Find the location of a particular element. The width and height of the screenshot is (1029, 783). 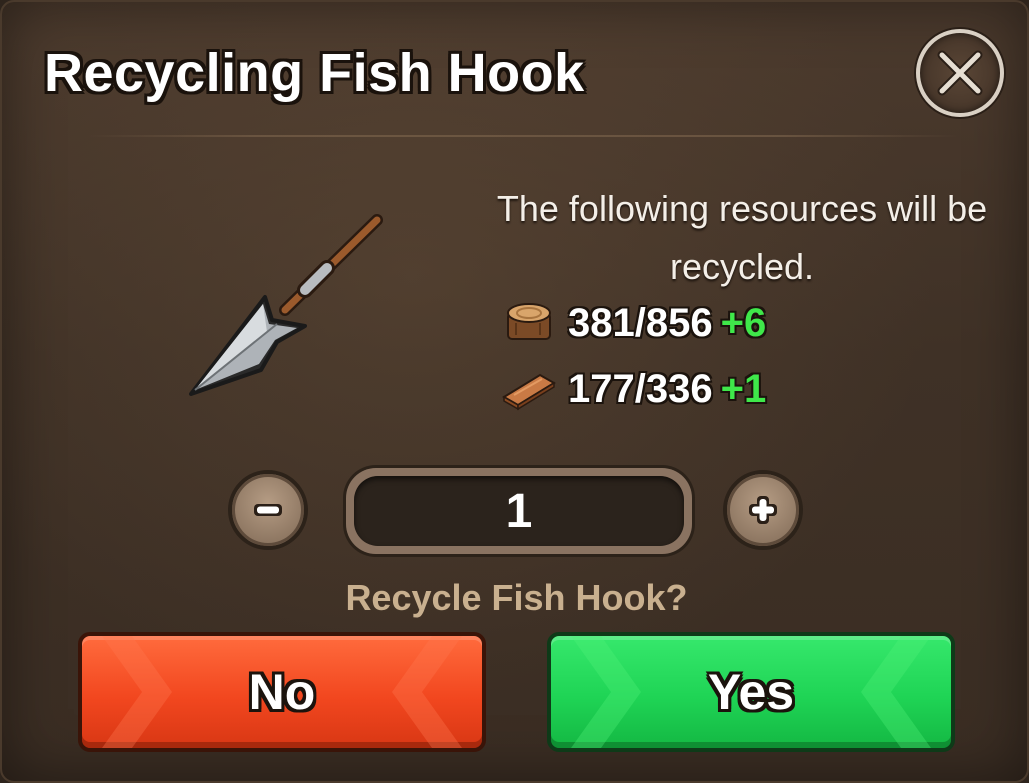

minus-icon is located at coordinates (268, 510).